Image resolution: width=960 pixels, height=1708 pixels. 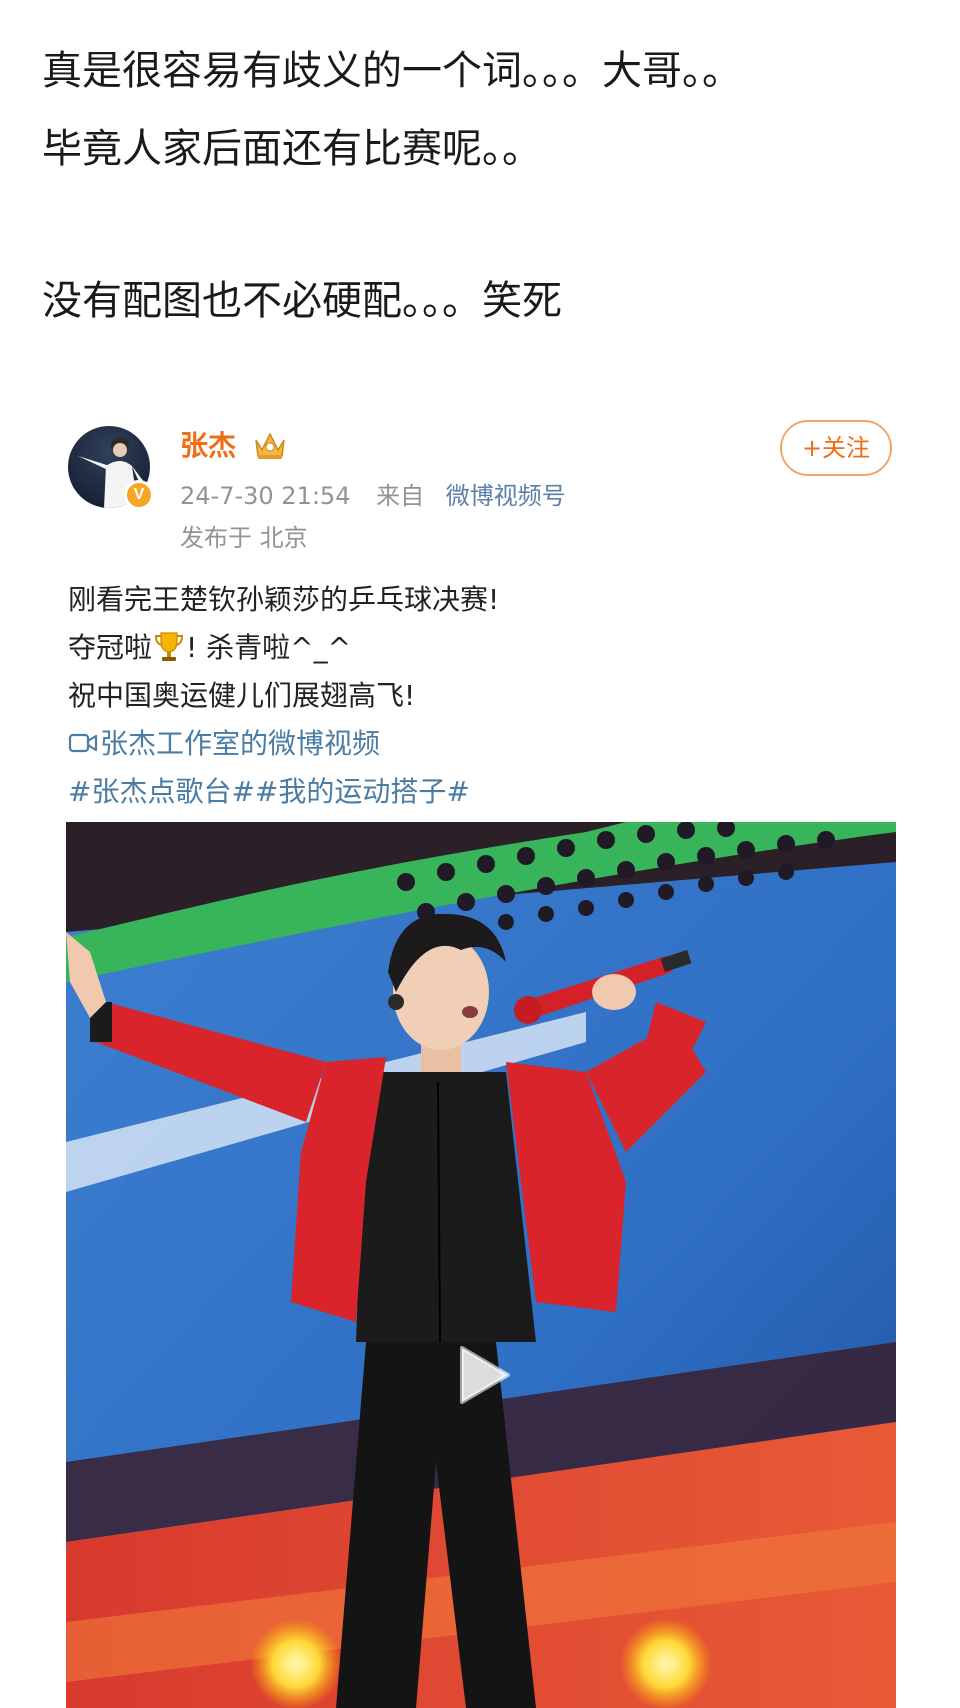 I want to click on video-link: 张杰工作室的微博视频, so click(x=283, y=744).